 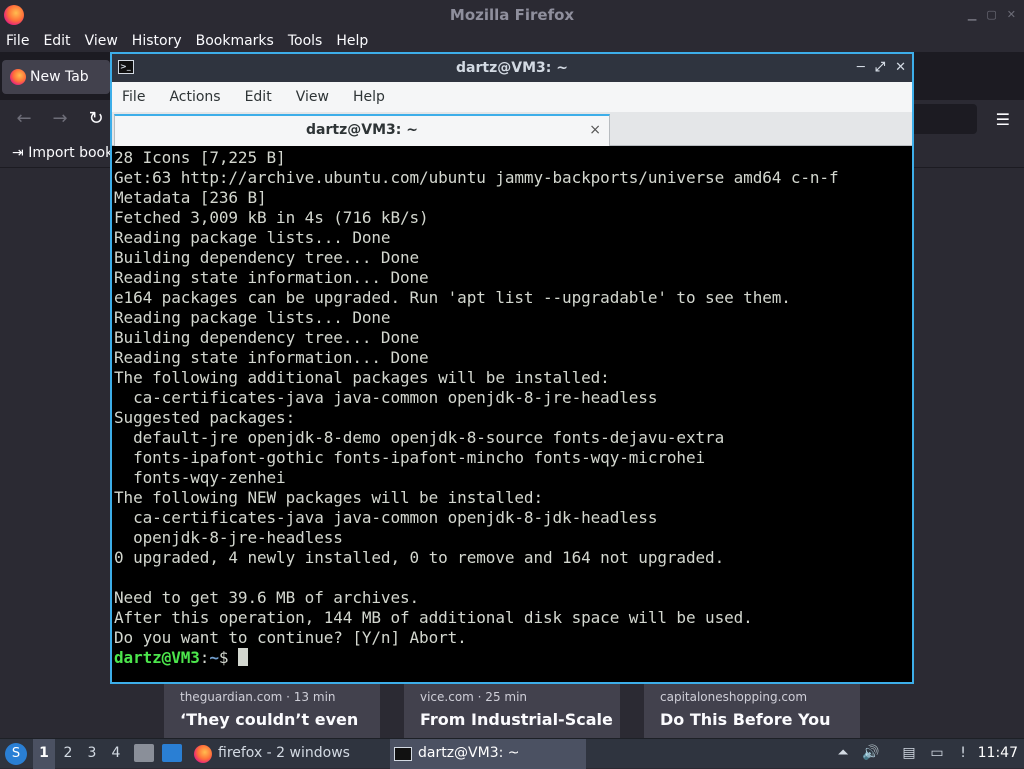 I want to click on workspace-2: 2, so click(x=68, y=754).